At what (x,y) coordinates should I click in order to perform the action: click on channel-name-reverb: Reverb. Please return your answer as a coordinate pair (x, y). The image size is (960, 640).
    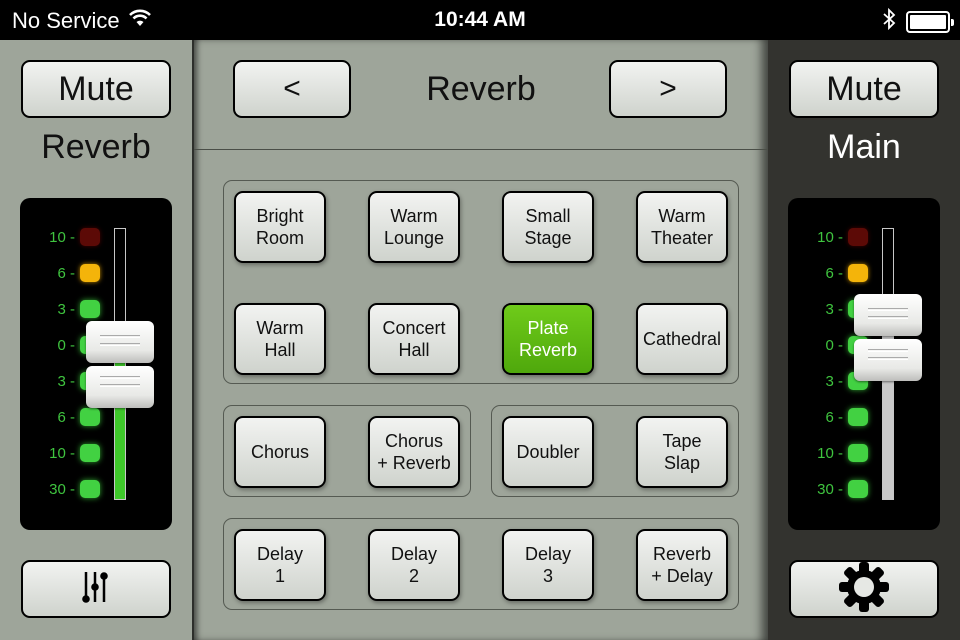
    Looking at the image, I should click on (96, 147).